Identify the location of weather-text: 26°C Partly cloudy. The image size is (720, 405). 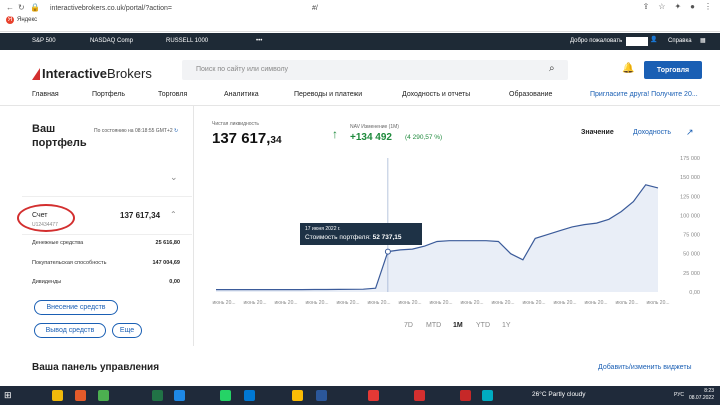
(559, 394).